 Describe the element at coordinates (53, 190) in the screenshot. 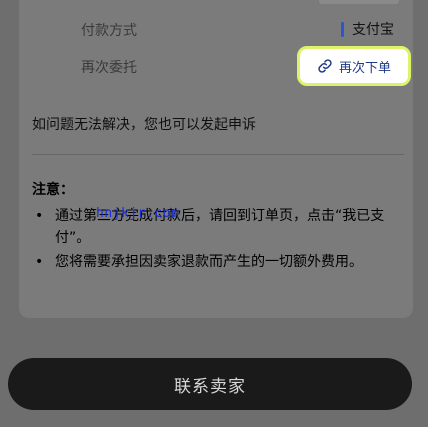

I see `notice-title: 注意：` at that location.